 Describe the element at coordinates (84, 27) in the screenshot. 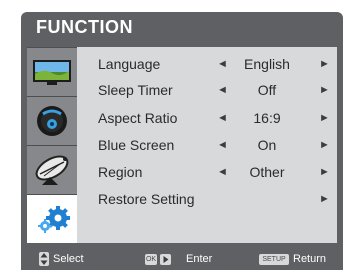

I see `menu-title: FUNCTION` at that location.